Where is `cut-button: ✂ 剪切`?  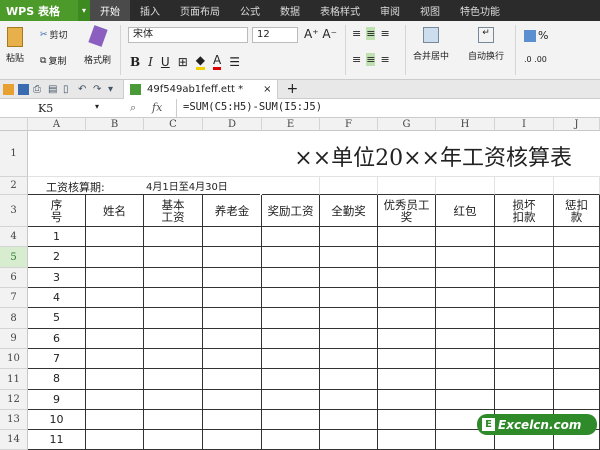
cut-button: ✂ 剪切 is located at coordinates (54, 35).